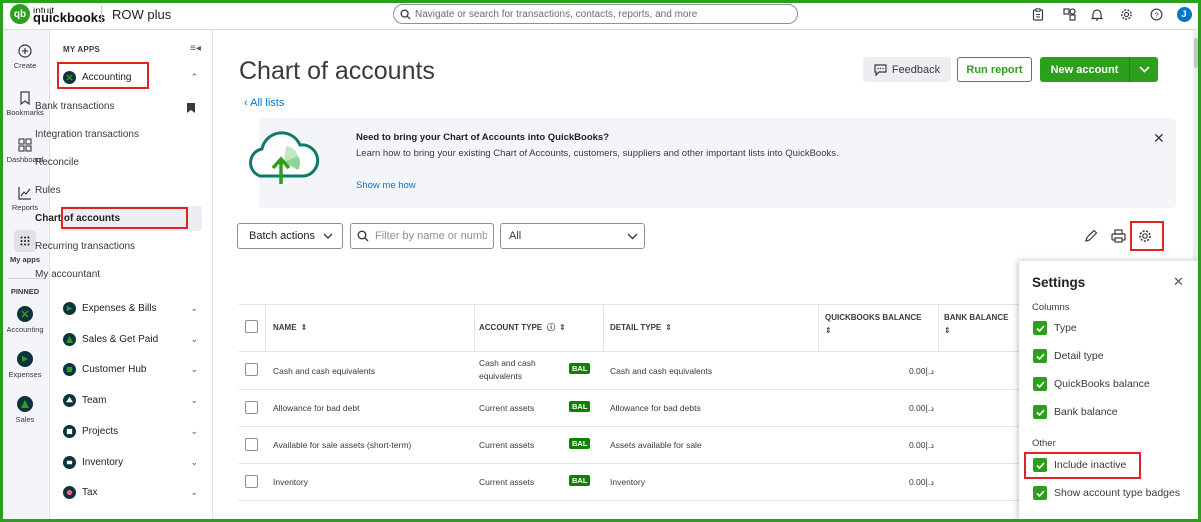 The height and width of the screenshot is (522, 1201). Describe the element at coordinates (290, 236) in the screenshot. I see `batch-actions-dropdown: Batch actions` at that location.